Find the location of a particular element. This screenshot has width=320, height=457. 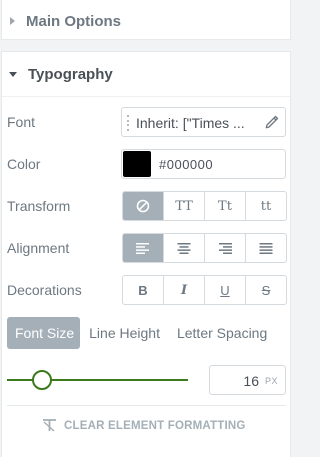

transform-button-group: TT Tt tt is located at coordinates (204, 206).